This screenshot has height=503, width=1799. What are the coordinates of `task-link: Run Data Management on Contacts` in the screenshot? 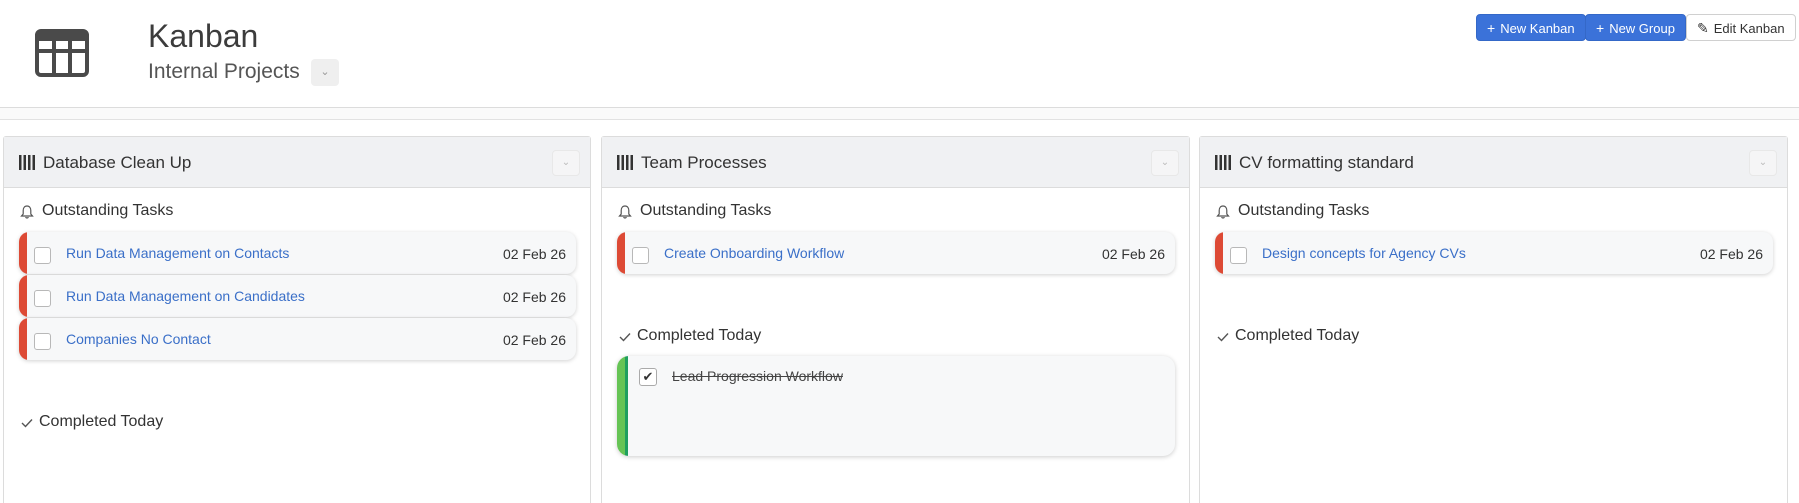 It's located at (177, 253).